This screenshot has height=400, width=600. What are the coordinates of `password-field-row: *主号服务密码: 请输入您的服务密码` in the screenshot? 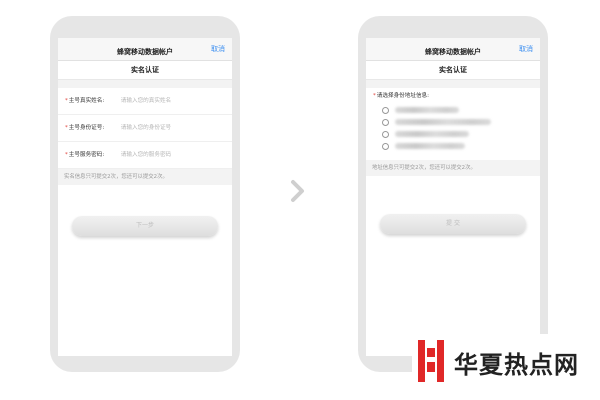 It's located at (145, 155).